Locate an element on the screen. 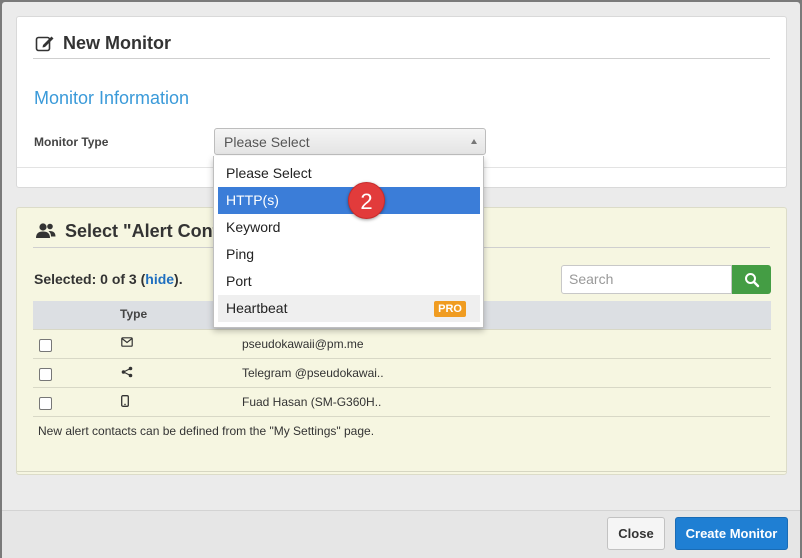 This screenshot has width=802, height=558. option-ping: Ping is located at coordinates (349, 254).